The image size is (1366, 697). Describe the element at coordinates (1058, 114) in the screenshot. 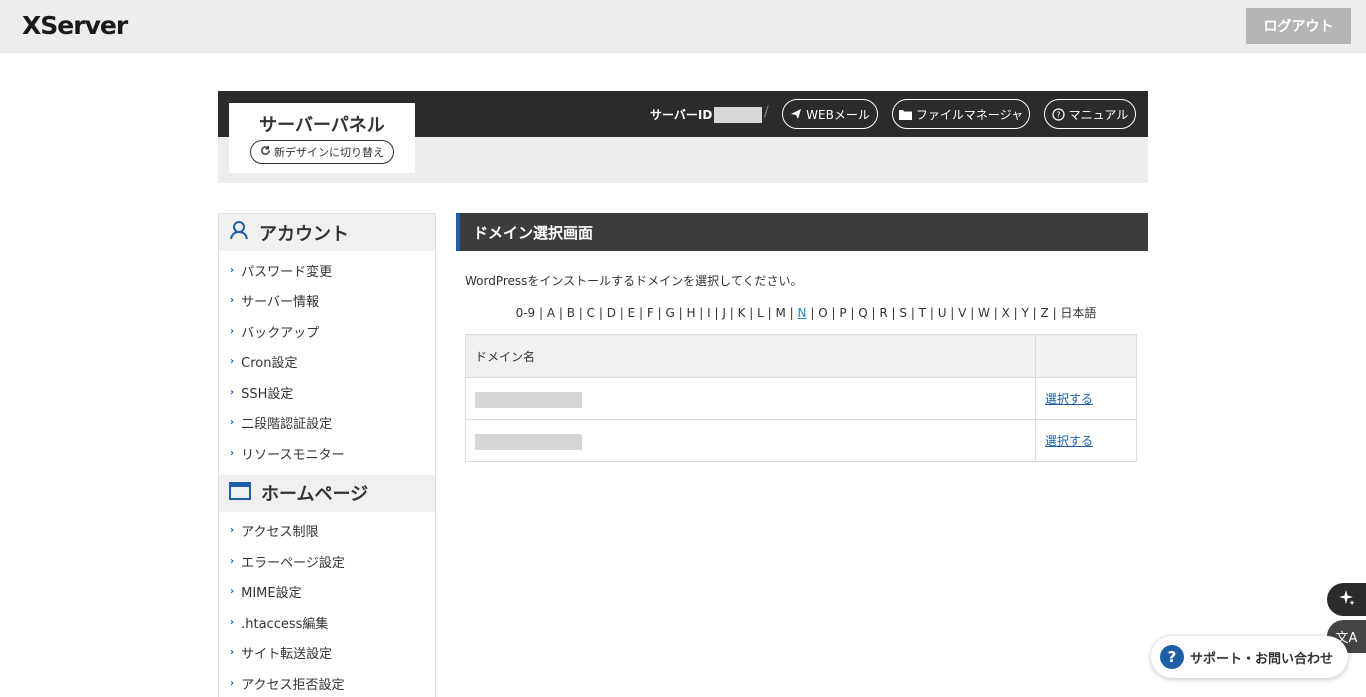

I see `help-circle-icon: ?` at that location.